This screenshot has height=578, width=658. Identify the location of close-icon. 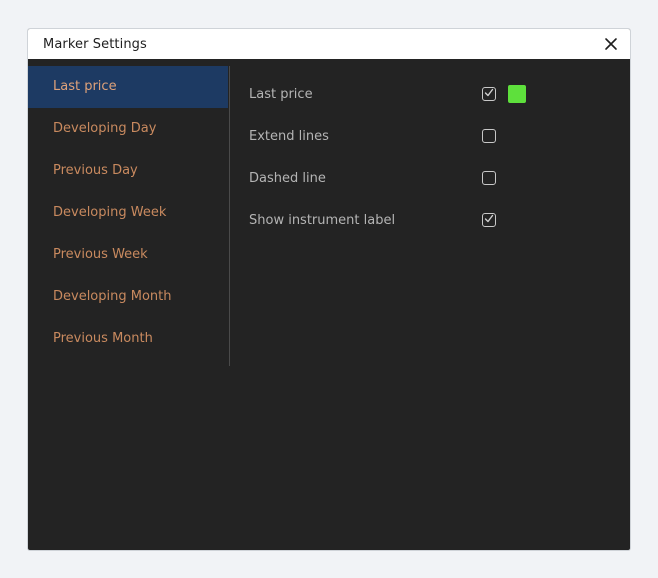
(611, 44).